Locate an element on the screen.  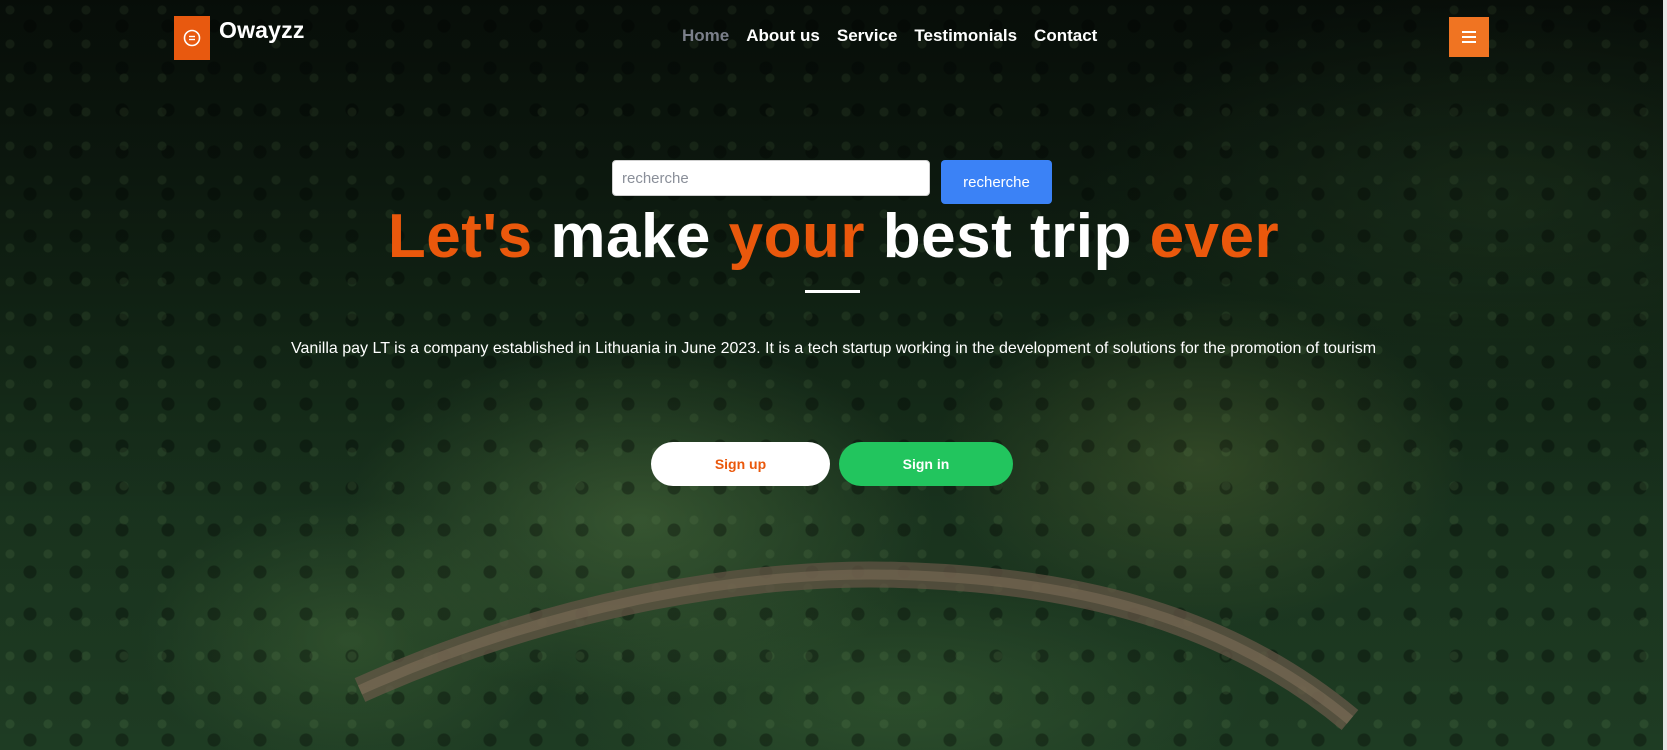
brand: Owayzz is located at coordinates (239, 38).